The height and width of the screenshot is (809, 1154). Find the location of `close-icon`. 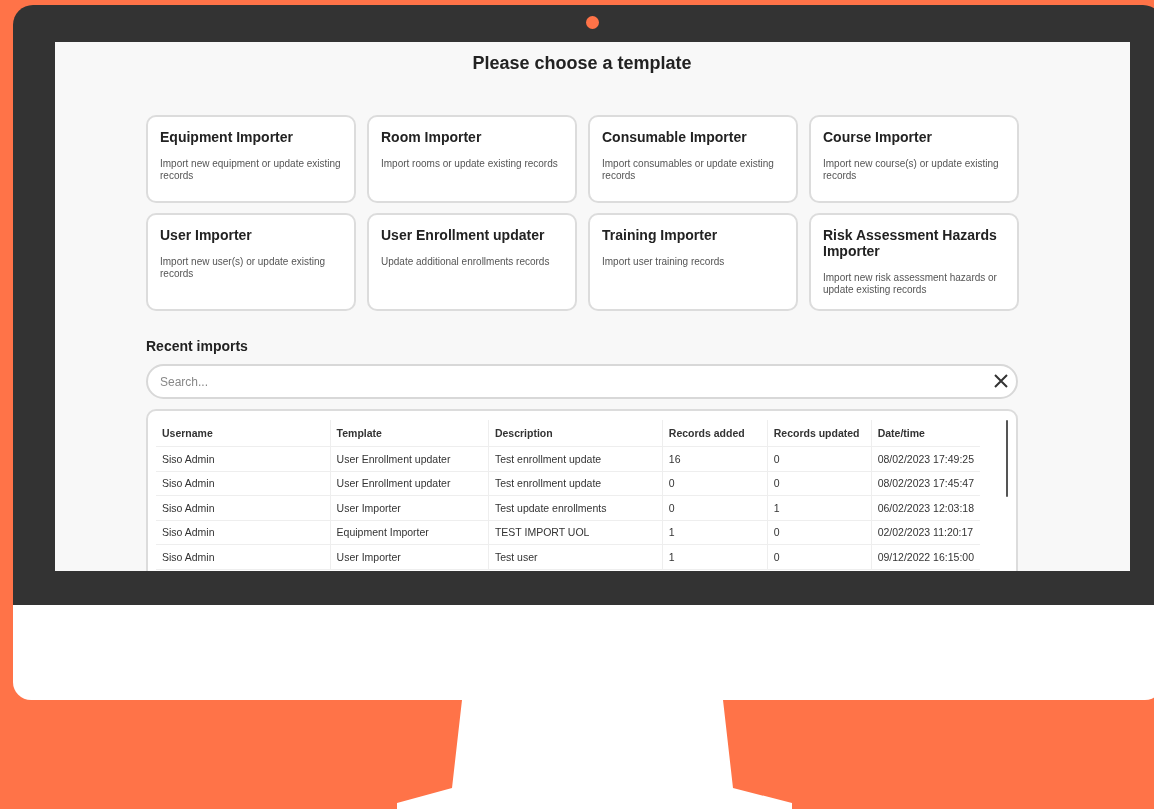

close-icon is located at coordinates (1001, 381).